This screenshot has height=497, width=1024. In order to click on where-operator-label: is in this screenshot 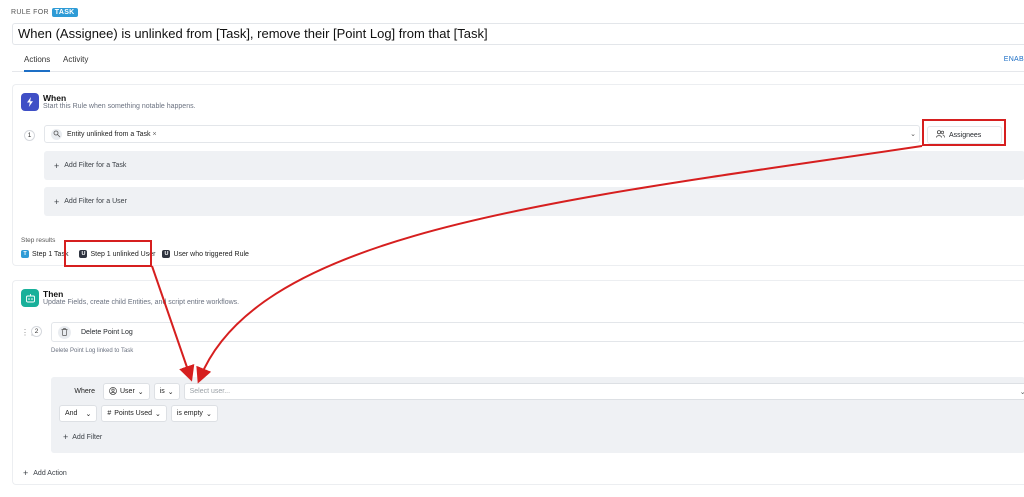, I will do `click(162, 391)`.